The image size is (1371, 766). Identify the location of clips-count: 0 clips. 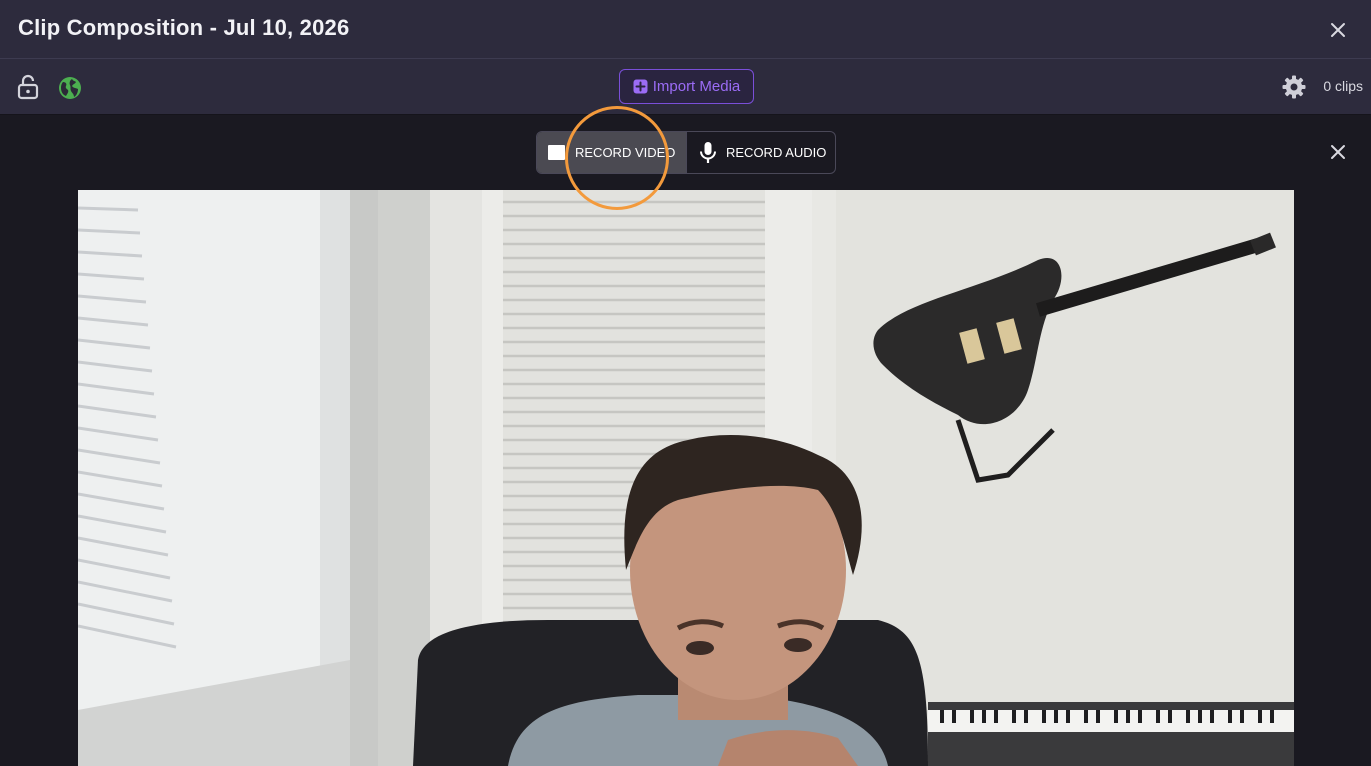
(1343, 86).